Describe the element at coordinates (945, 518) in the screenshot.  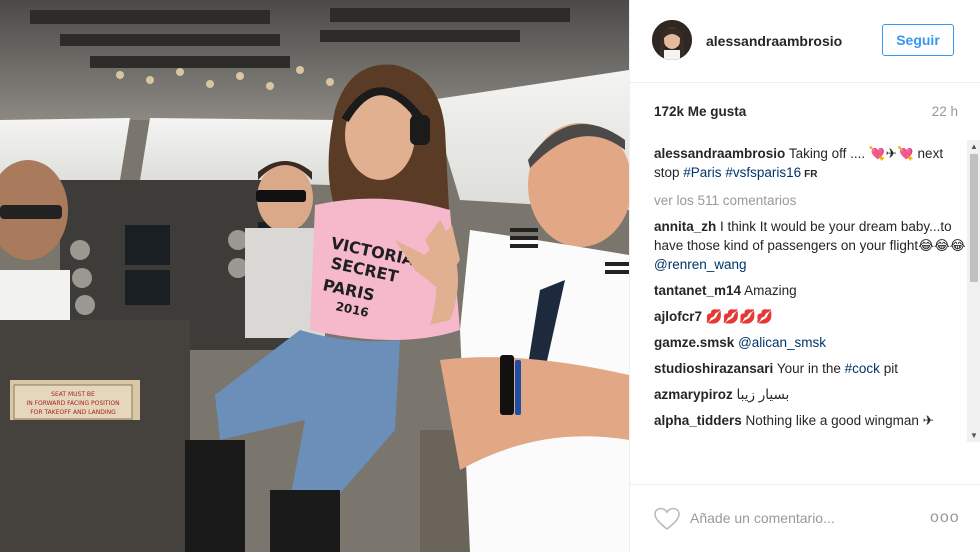
I see `more-options-icon: ooo` at that location.